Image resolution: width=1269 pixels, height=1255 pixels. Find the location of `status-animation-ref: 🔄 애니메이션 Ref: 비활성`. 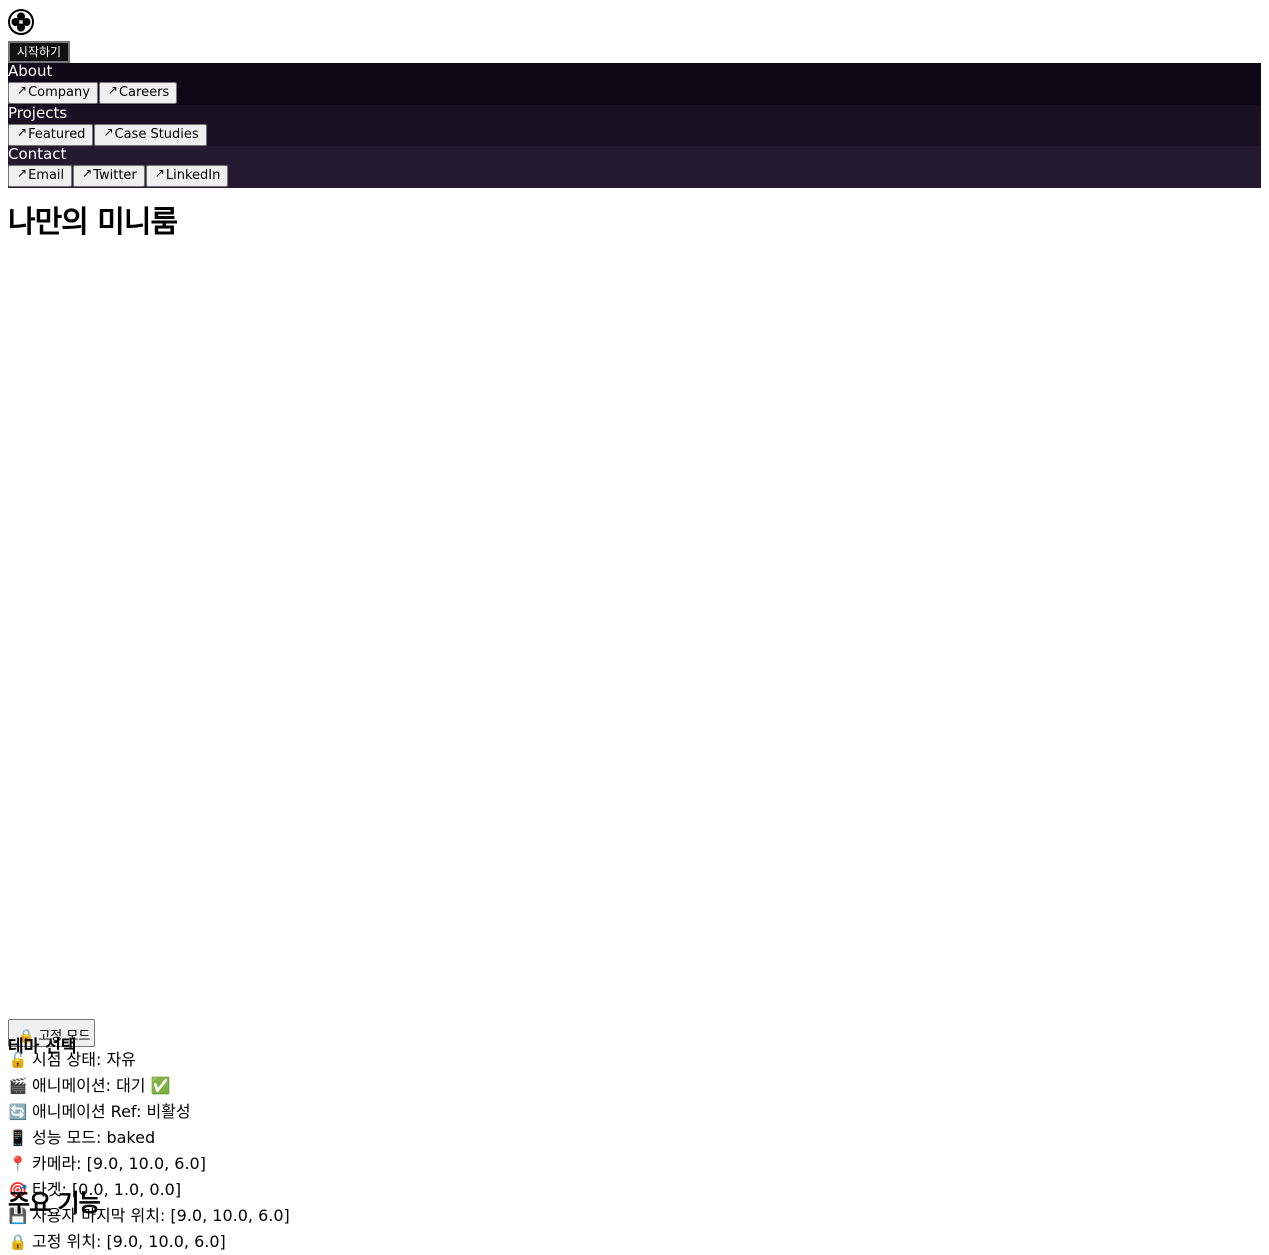

status-animation-ref: 🔄 애니메이션 Ref: 비활성 is located at coordinates (149, 1112).